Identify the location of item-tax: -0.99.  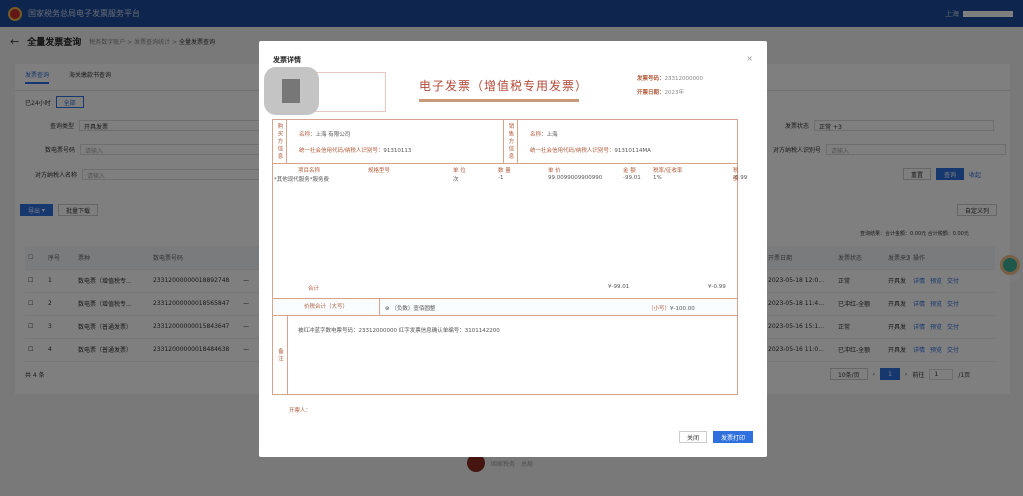
(740, 178).